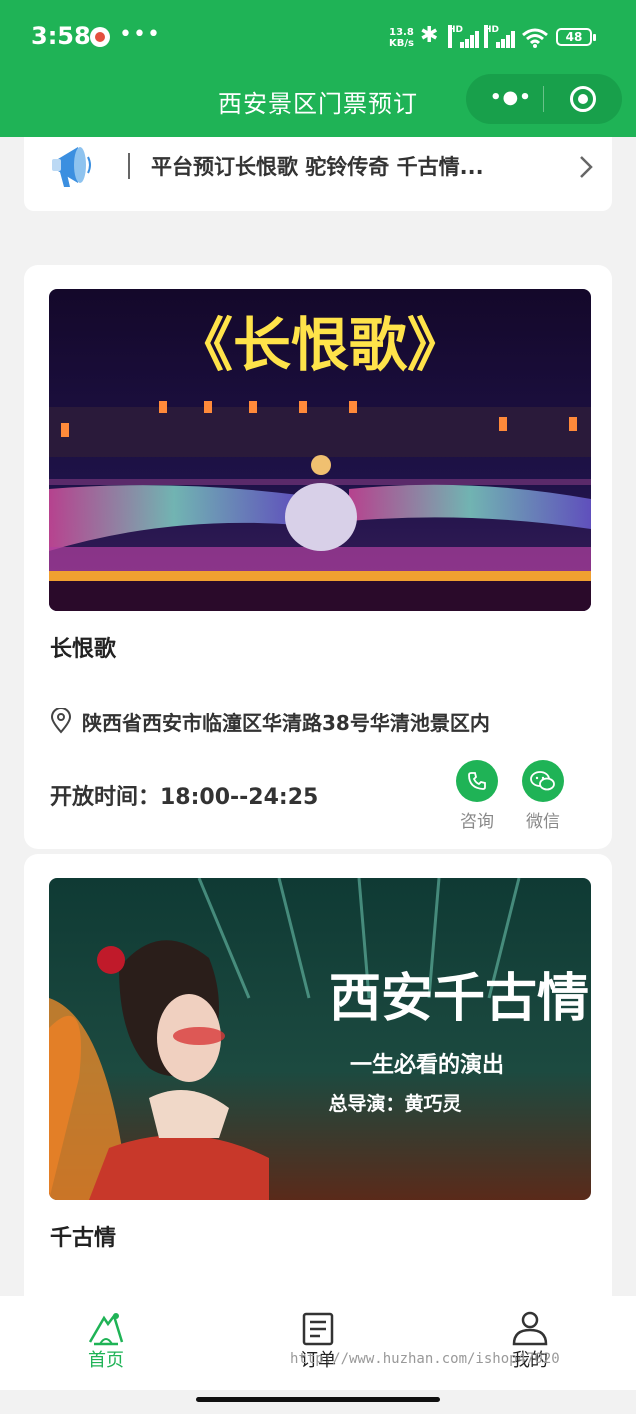 The height and width of the screenshot is (1414, 636). Describe the element at coordinates (71, 167) in the screenshot. I see `megaphone-icon` at that location.